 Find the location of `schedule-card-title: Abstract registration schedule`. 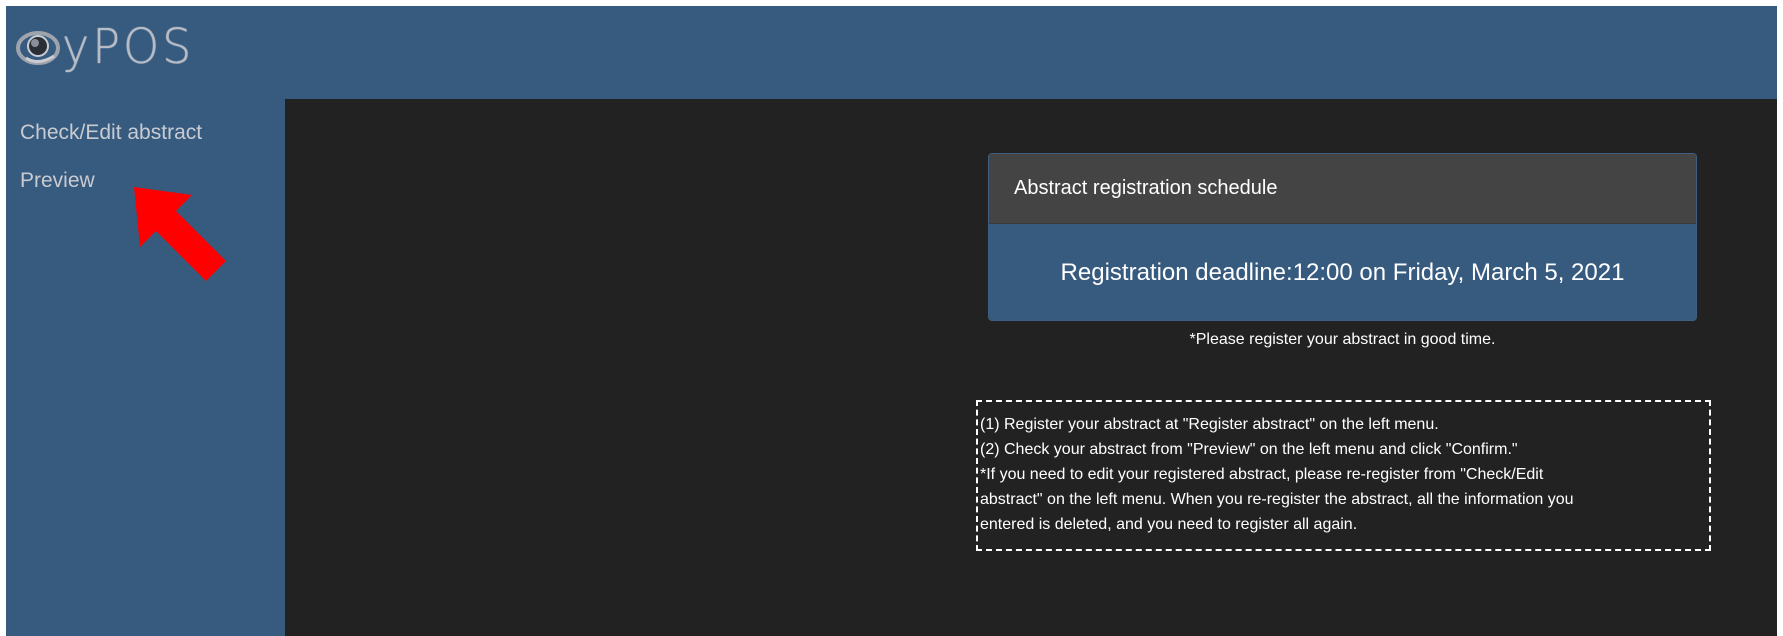

schedule-card-title: Abstract registration schedule is located at coordinates (1342, 189).